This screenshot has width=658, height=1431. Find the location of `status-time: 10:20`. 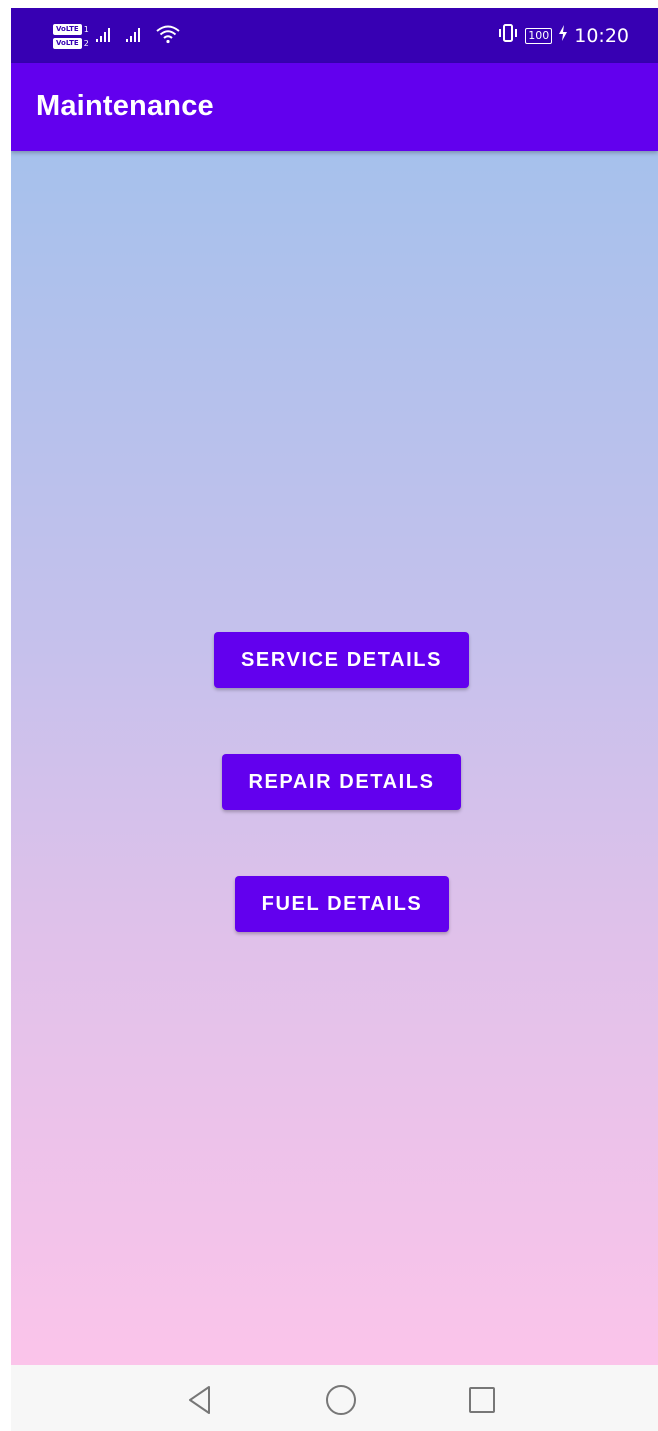

status-time: 10:20 is located at coordinates (601, 36).